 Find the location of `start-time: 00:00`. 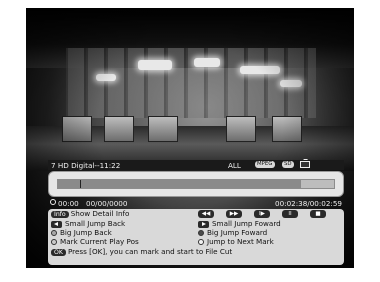

start-time: 00:00 is located at coordinates (68, 203).